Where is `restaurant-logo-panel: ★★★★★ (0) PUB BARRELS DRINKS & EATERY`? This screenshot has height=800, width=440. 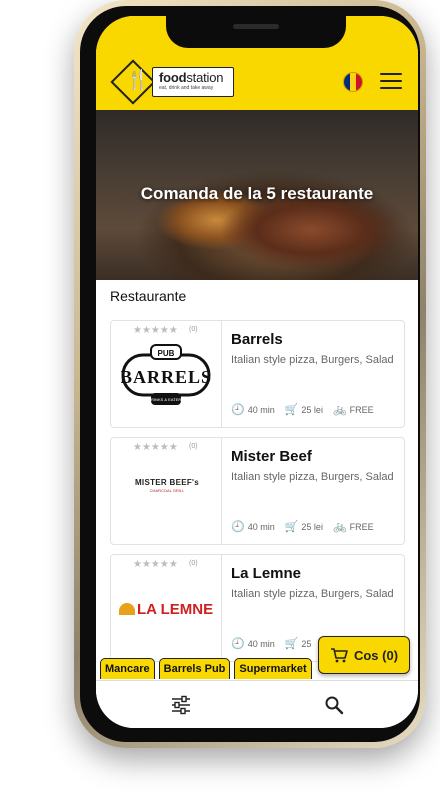 restaurant-logo-panel: ★★★★★ (0) PUB BARRELS DRINKS & EATERY is located at coordinates (166, 374).